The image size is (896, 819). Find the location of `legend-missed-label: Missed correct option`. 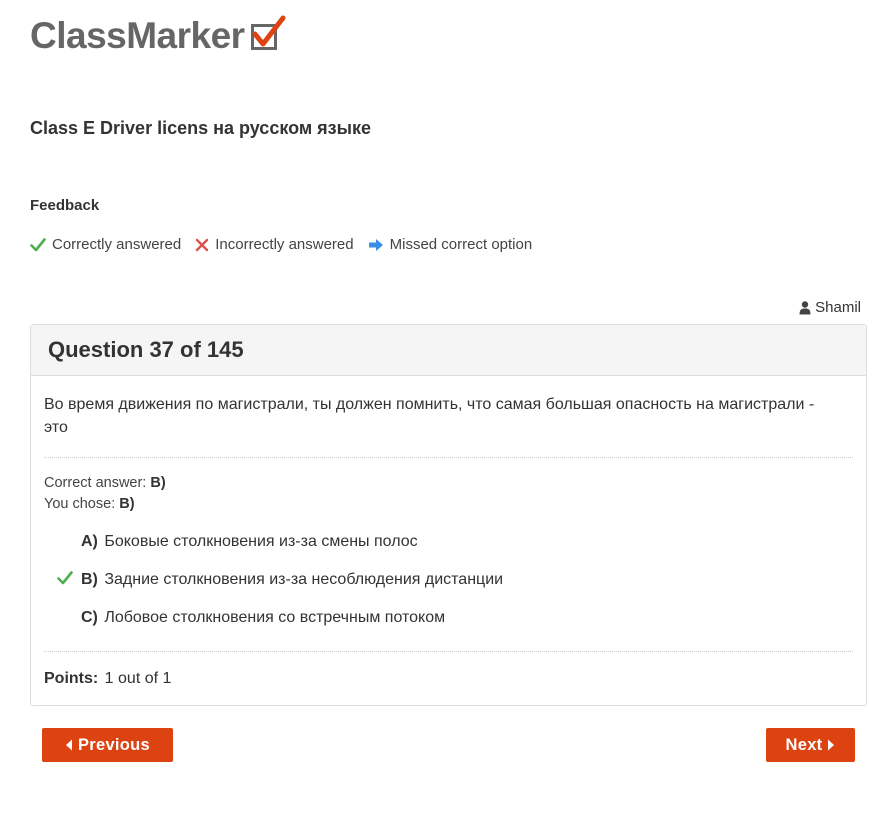

legend-missed-label: Missed correct option is located at coordinates (461, 244).